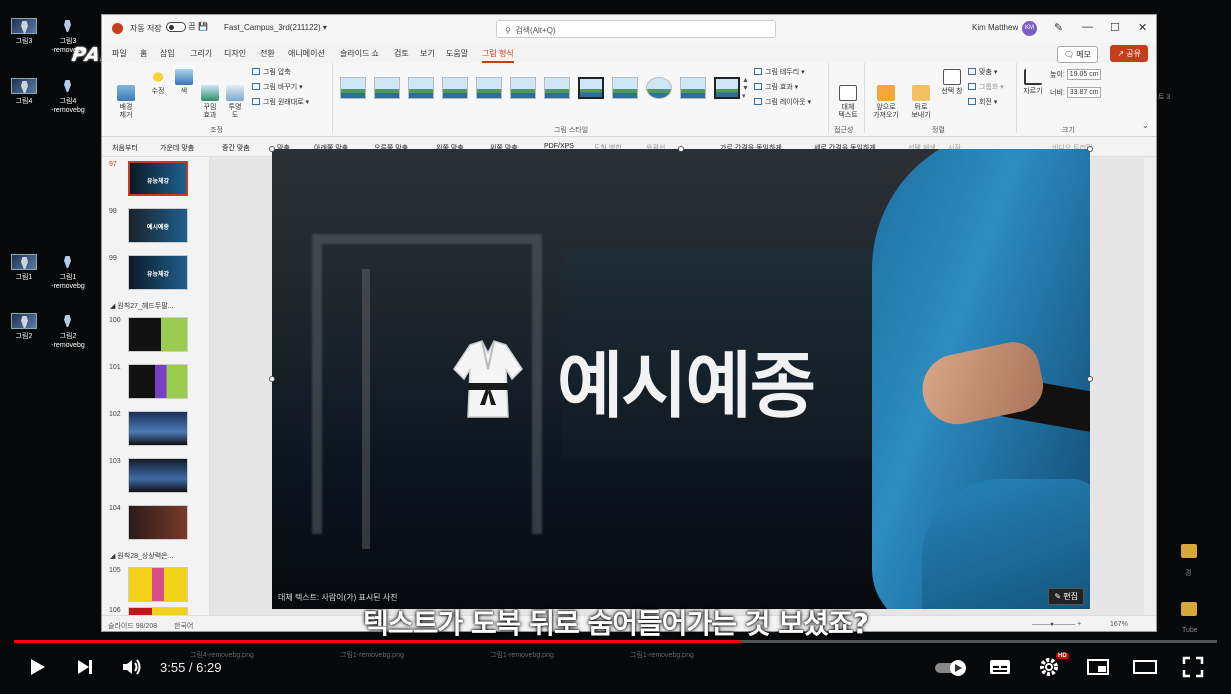 The width and height of the screenshot is (1231, 694). What do you see at coordinates (158, 82) in the screenshot?
I see `corrections-button: 수정` at bounding box center [158, 82].